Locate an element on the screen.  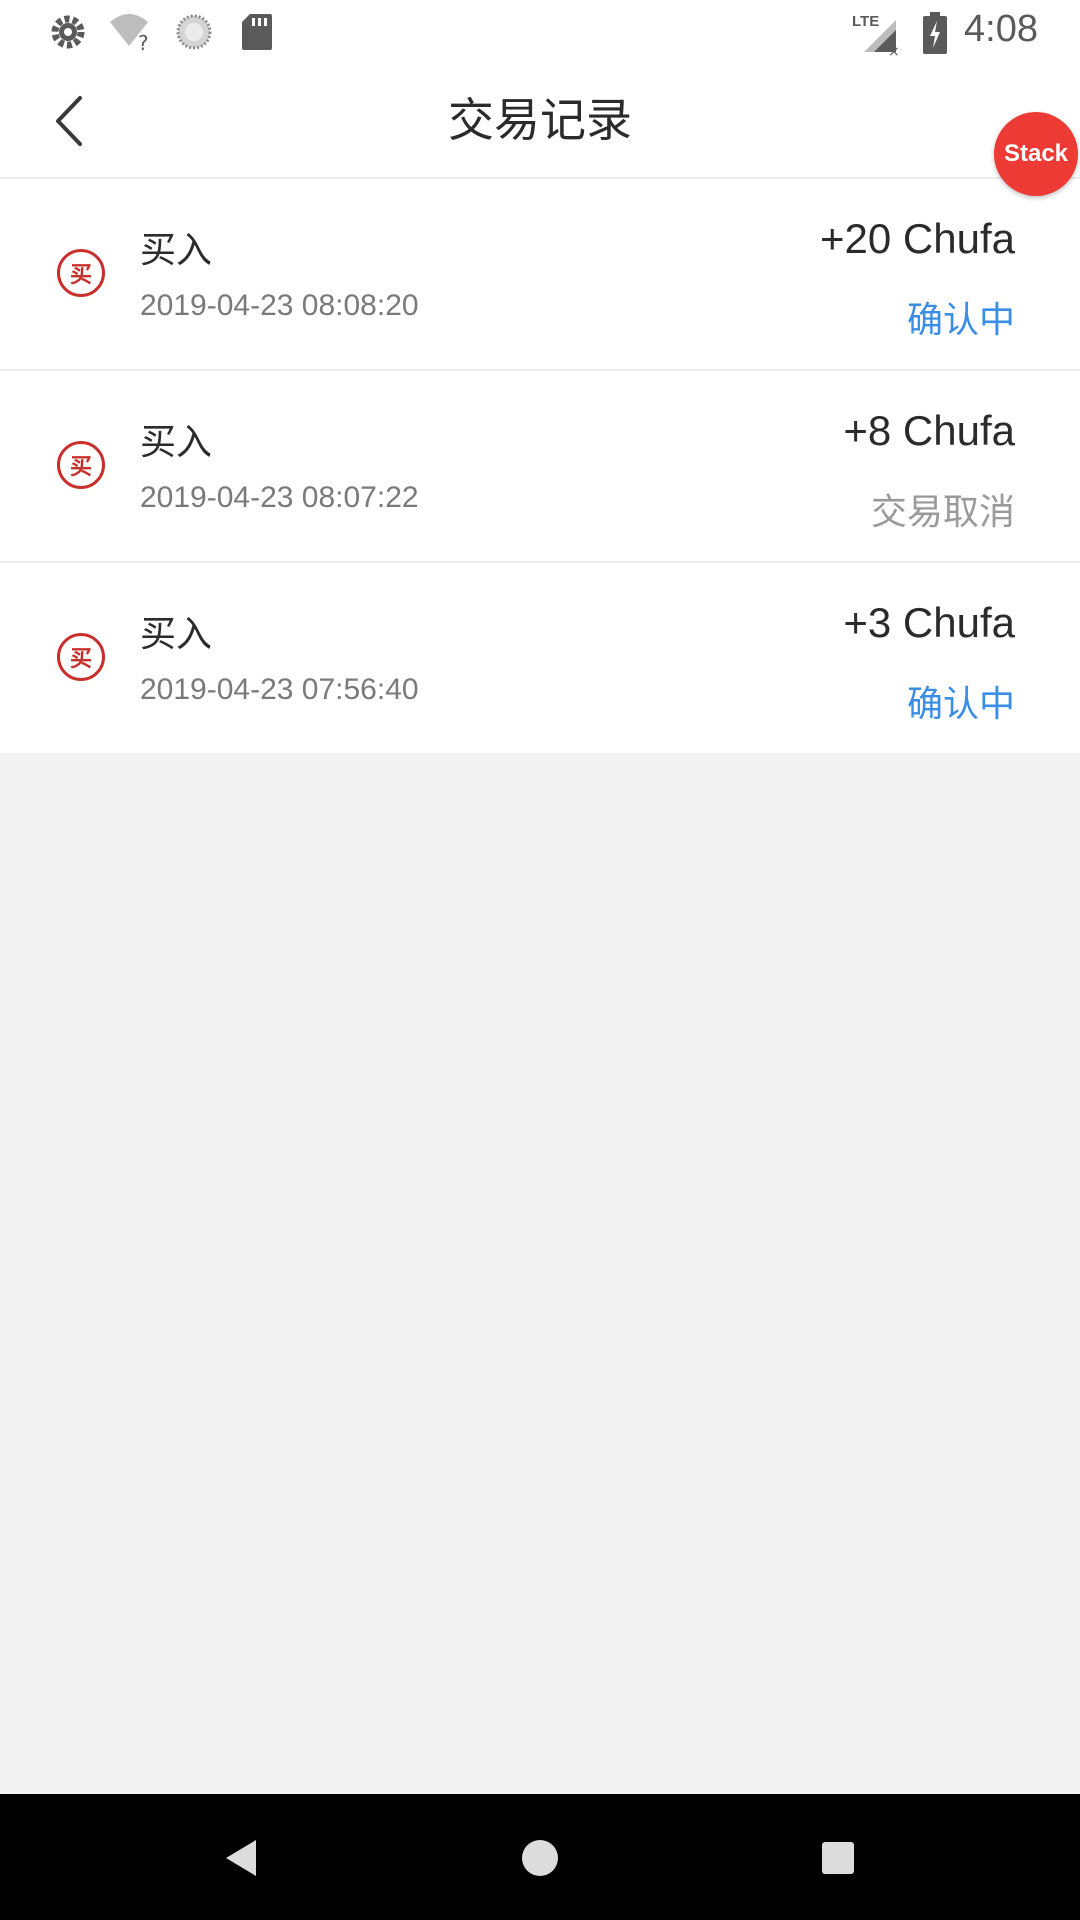
back-triangle-icon is located at coordinates (241, 1858).